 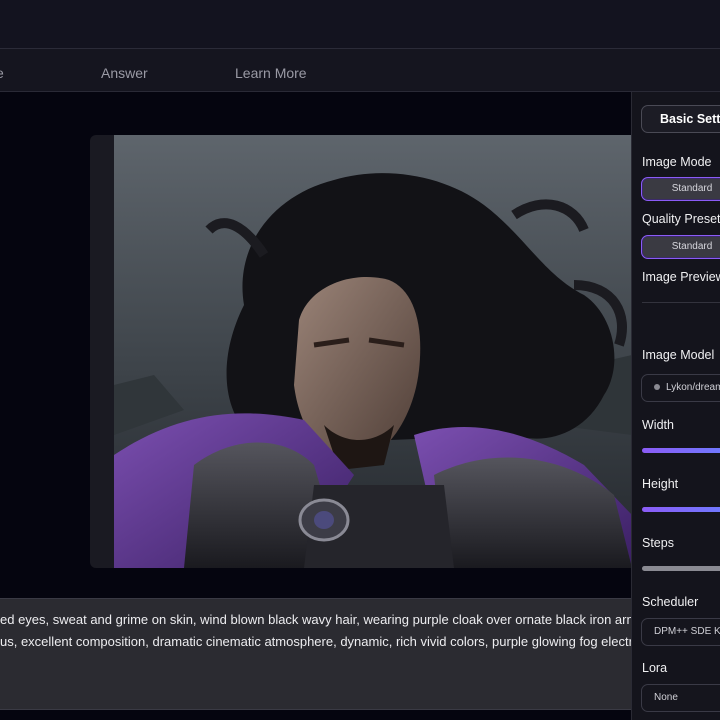 What do you see at coordinates (670, 602) in the screenshot?
I see `scheduler-label: Scheduler` at bounding box center [670, 602].